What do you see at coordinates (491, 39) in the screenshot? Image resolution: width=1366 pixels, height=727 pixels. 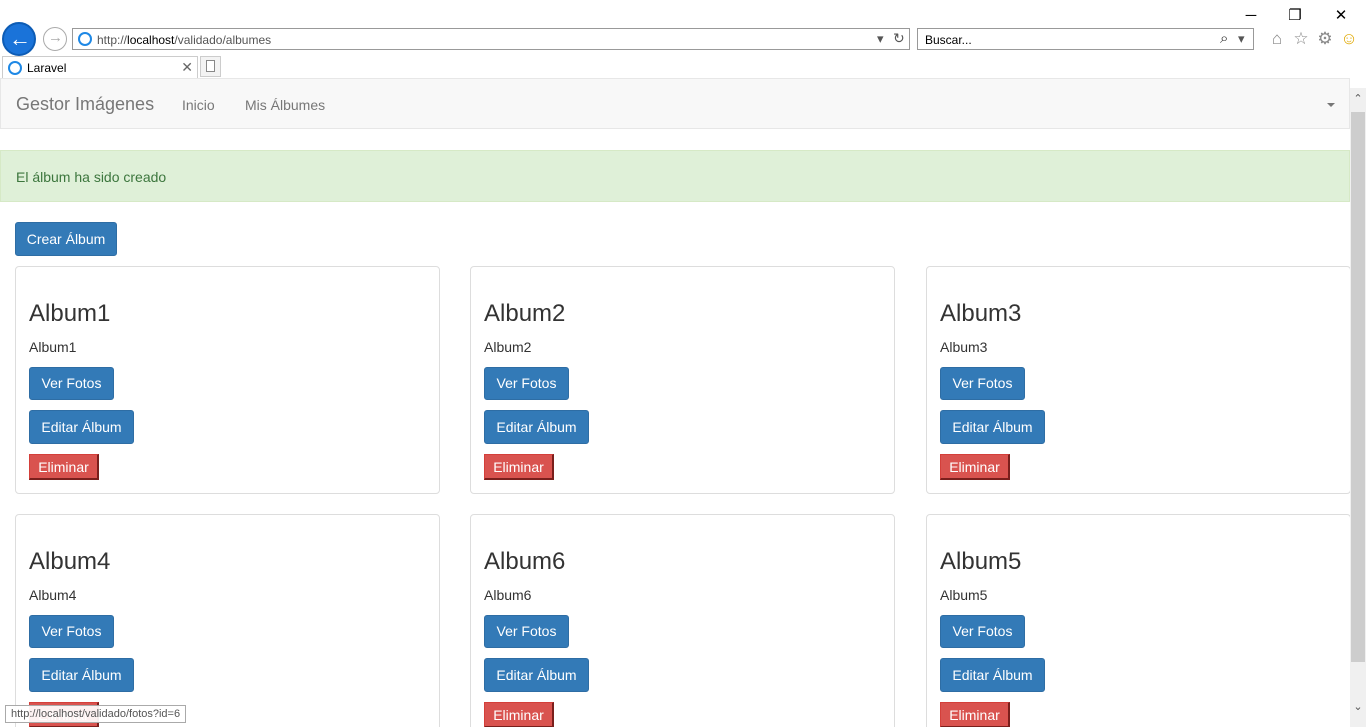 I see `address-bar: http://localhost/validado/albumes ▾ ↻` at bounding box center [491, 39].